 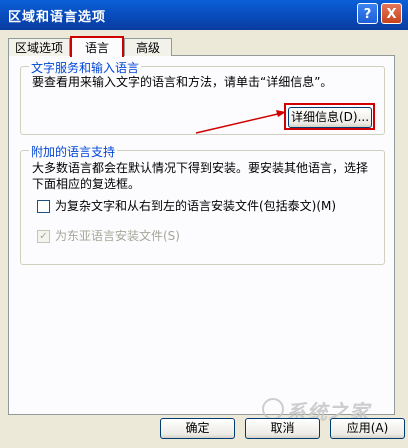 I want to click on cancel-button: 取消, so click(x=282, y=428).